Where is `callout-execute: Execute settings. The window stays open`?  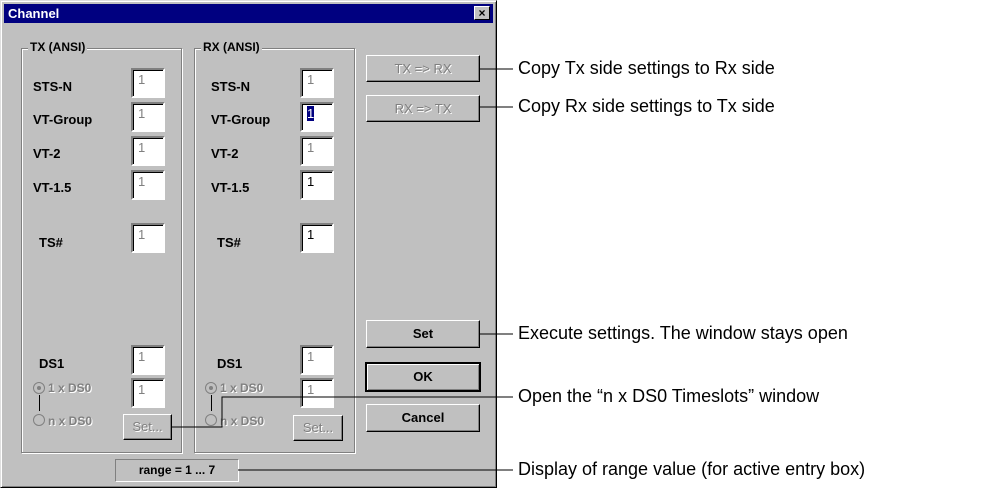
callout-execute: Execute settings. The window stays open is located at coordinates (683, 333).